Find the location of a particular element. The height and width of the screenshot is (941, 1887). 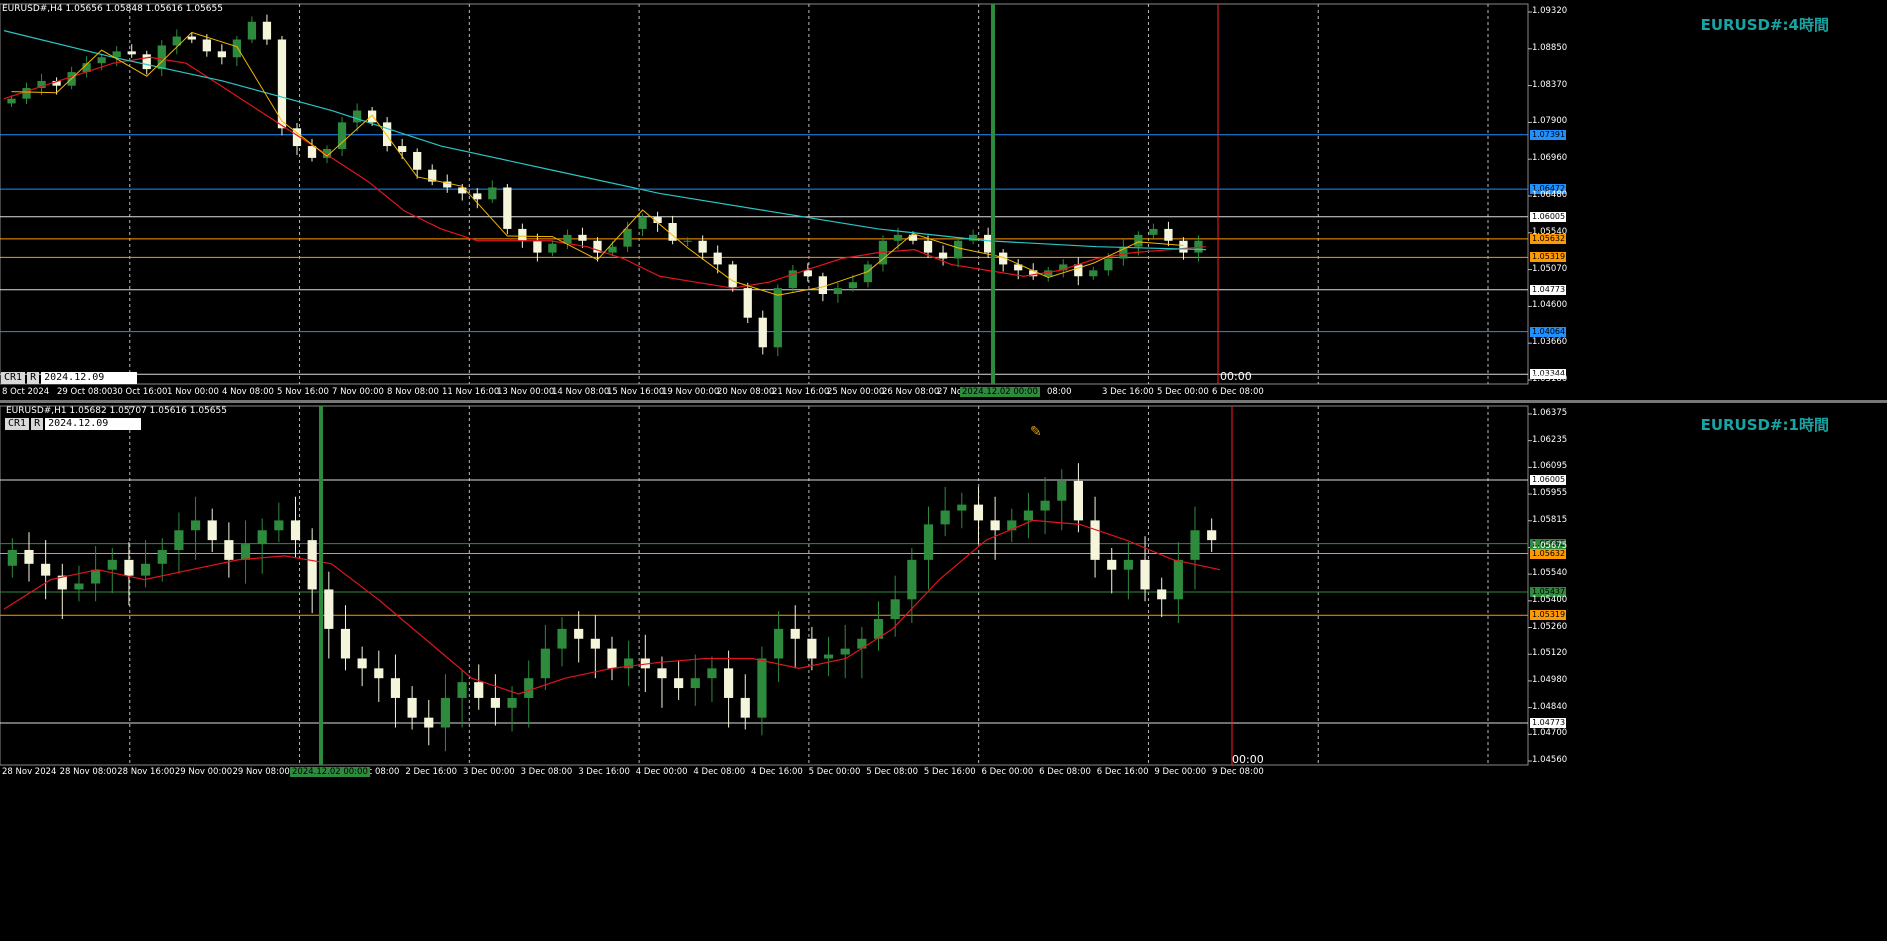

y-tick-label: 1.03660 is located at coordinates (1550, 342).